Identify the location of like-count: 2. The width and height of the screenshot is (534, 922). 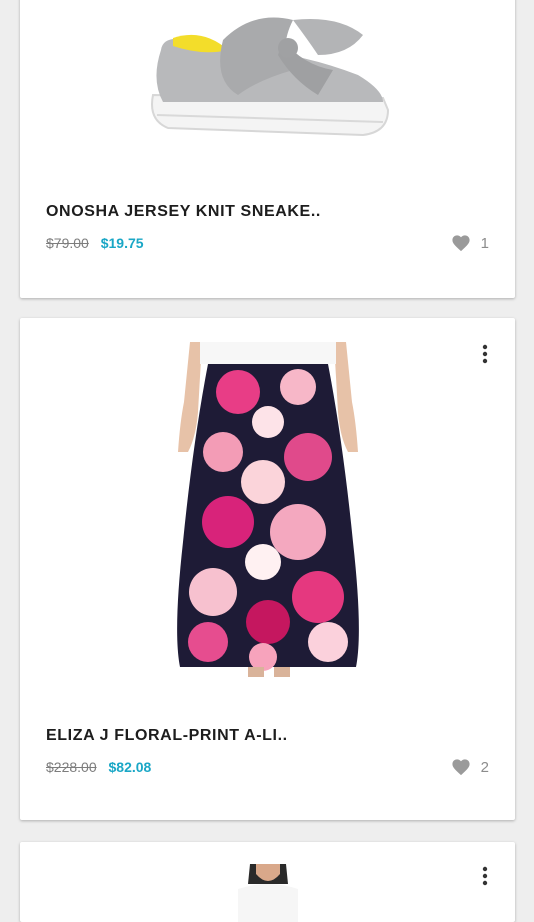
(484, 767).